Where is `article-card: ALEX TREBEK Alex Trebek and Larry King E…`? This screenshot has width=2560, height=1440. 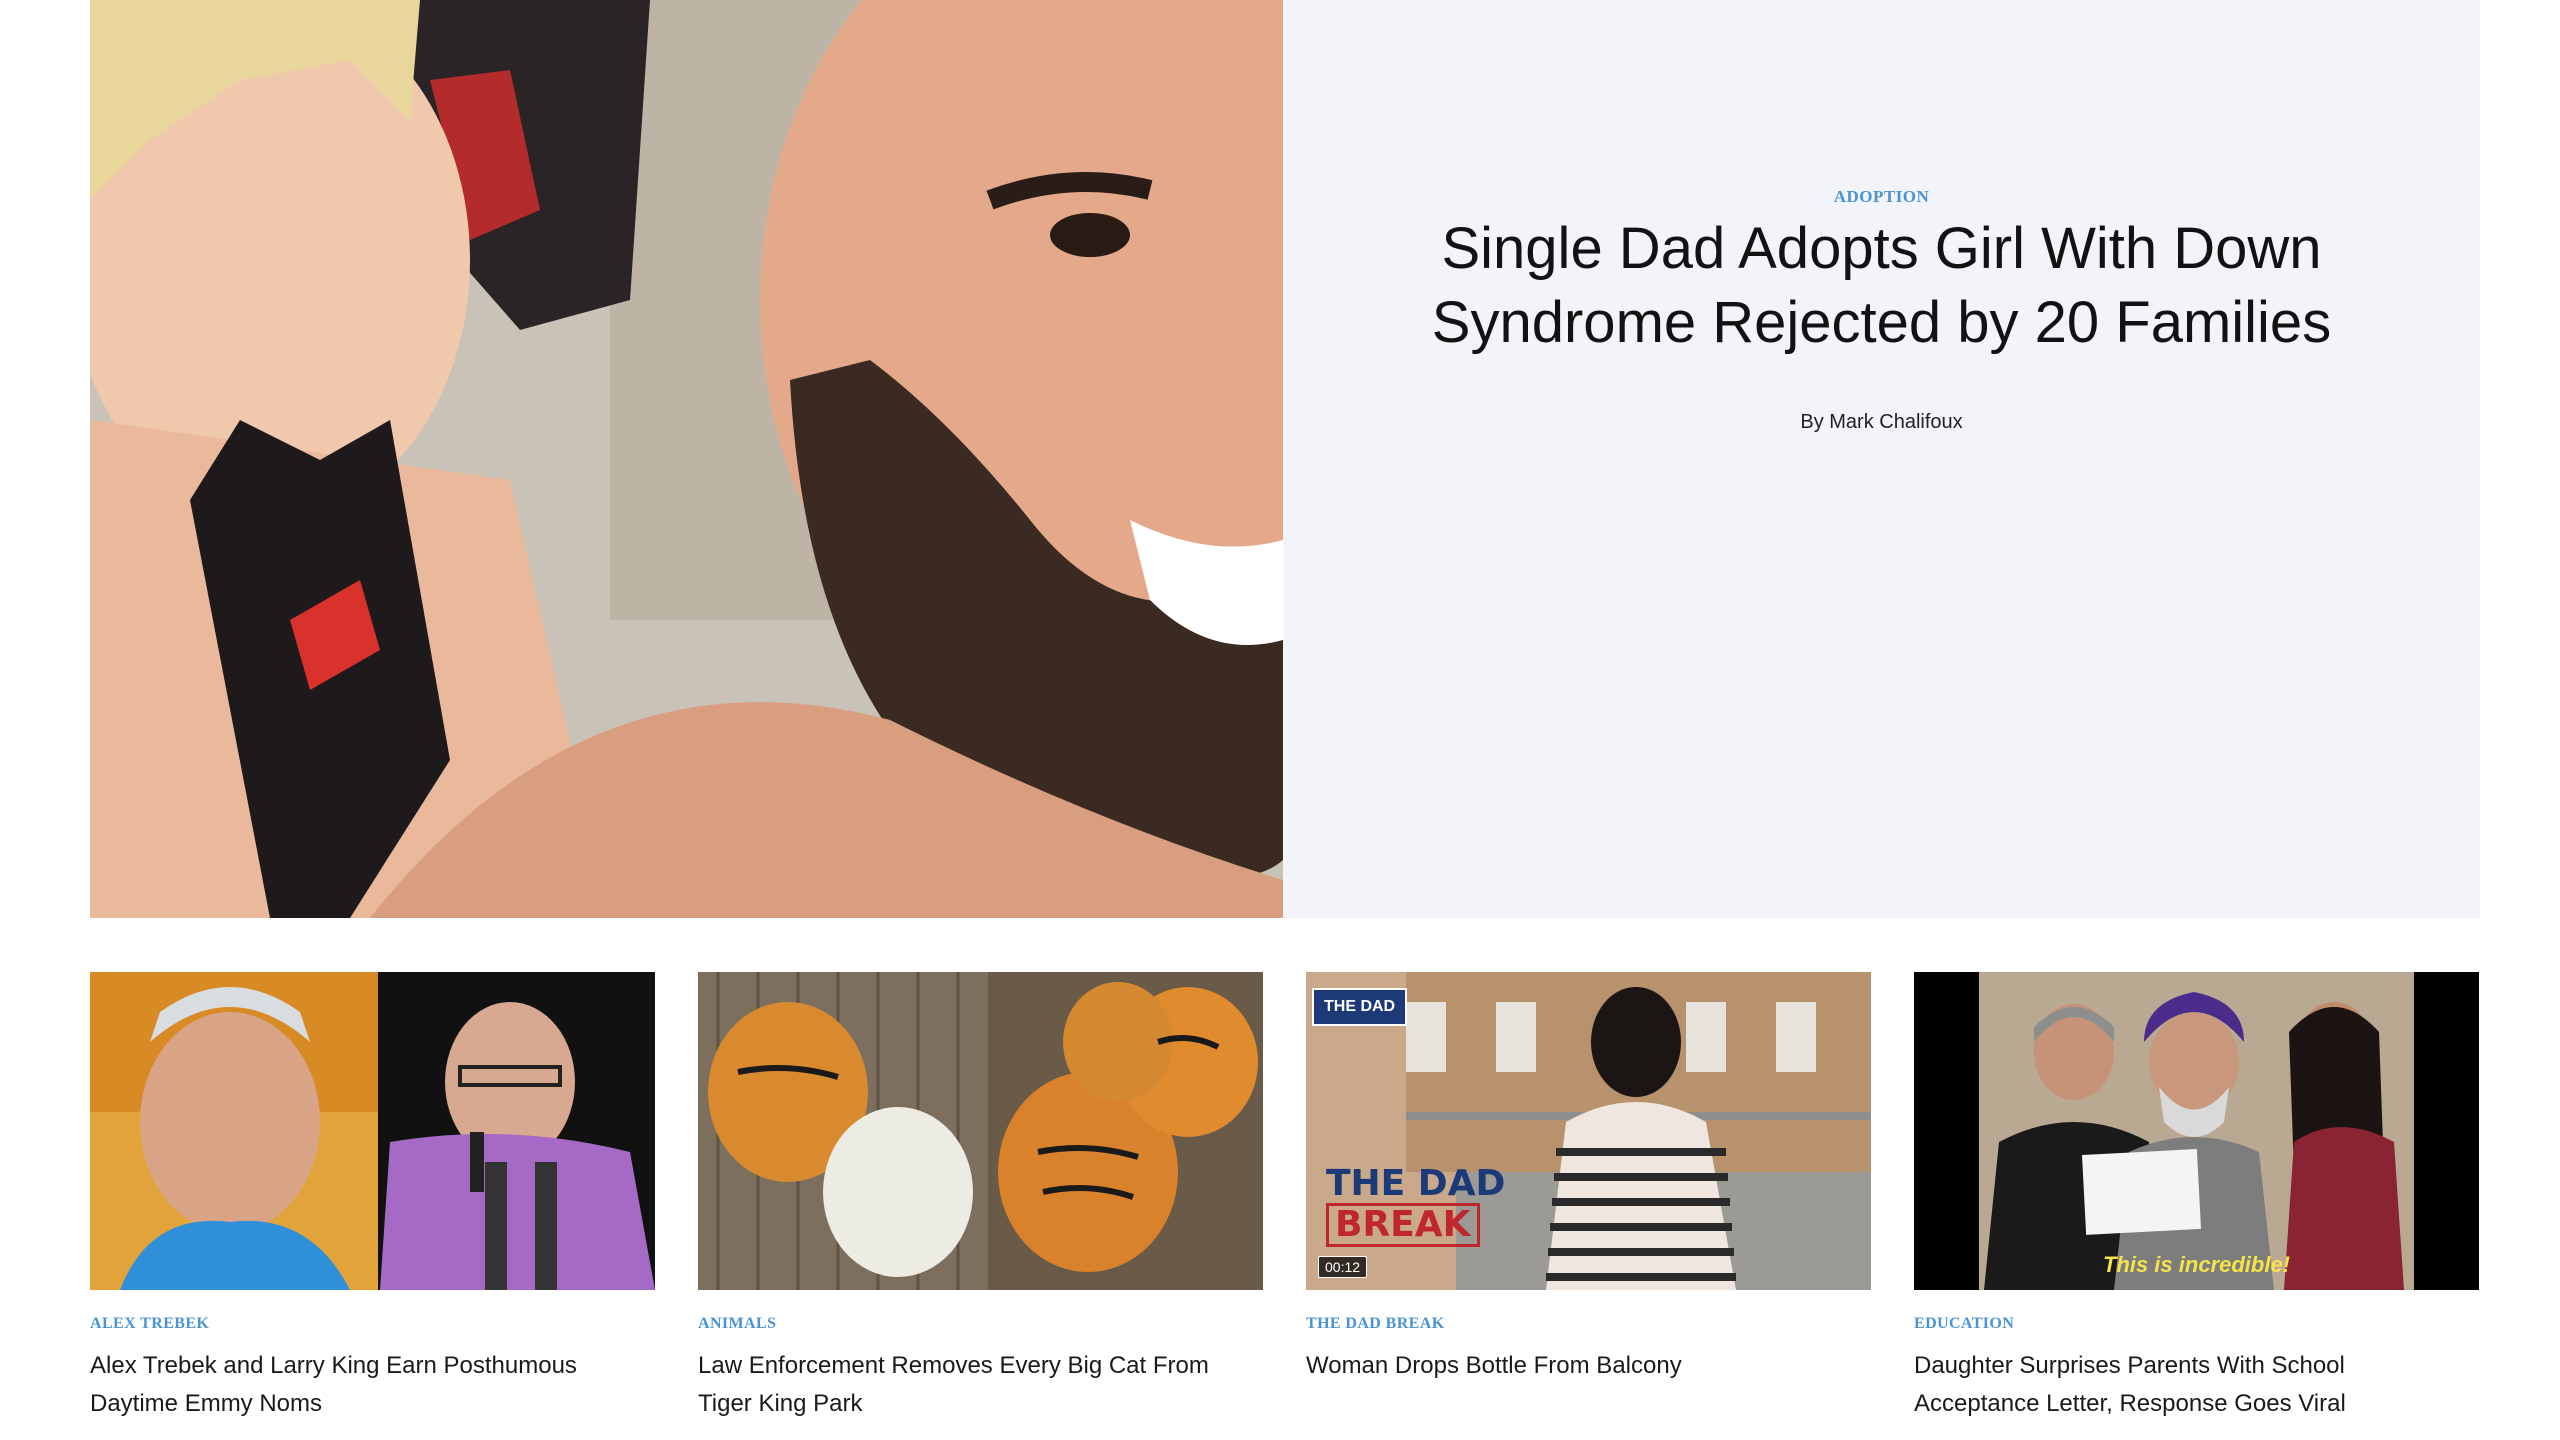
article-card: ALEX TREBEK Alex Trebek and Larry King E… is located at coordinates (372, 1197).